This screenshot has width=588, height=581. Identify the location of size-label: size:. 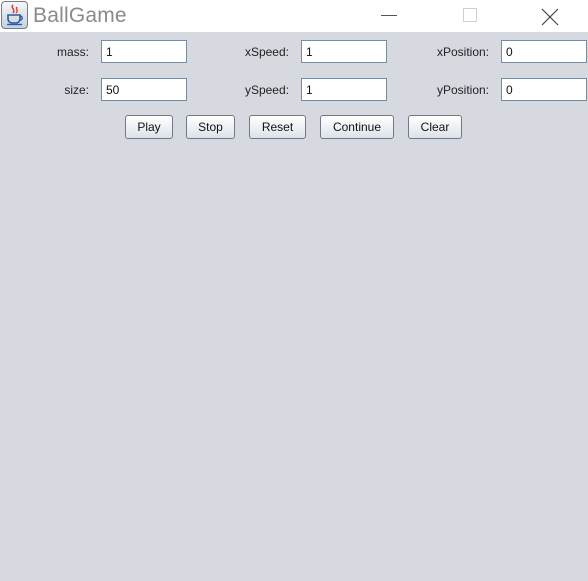
(76, 90).